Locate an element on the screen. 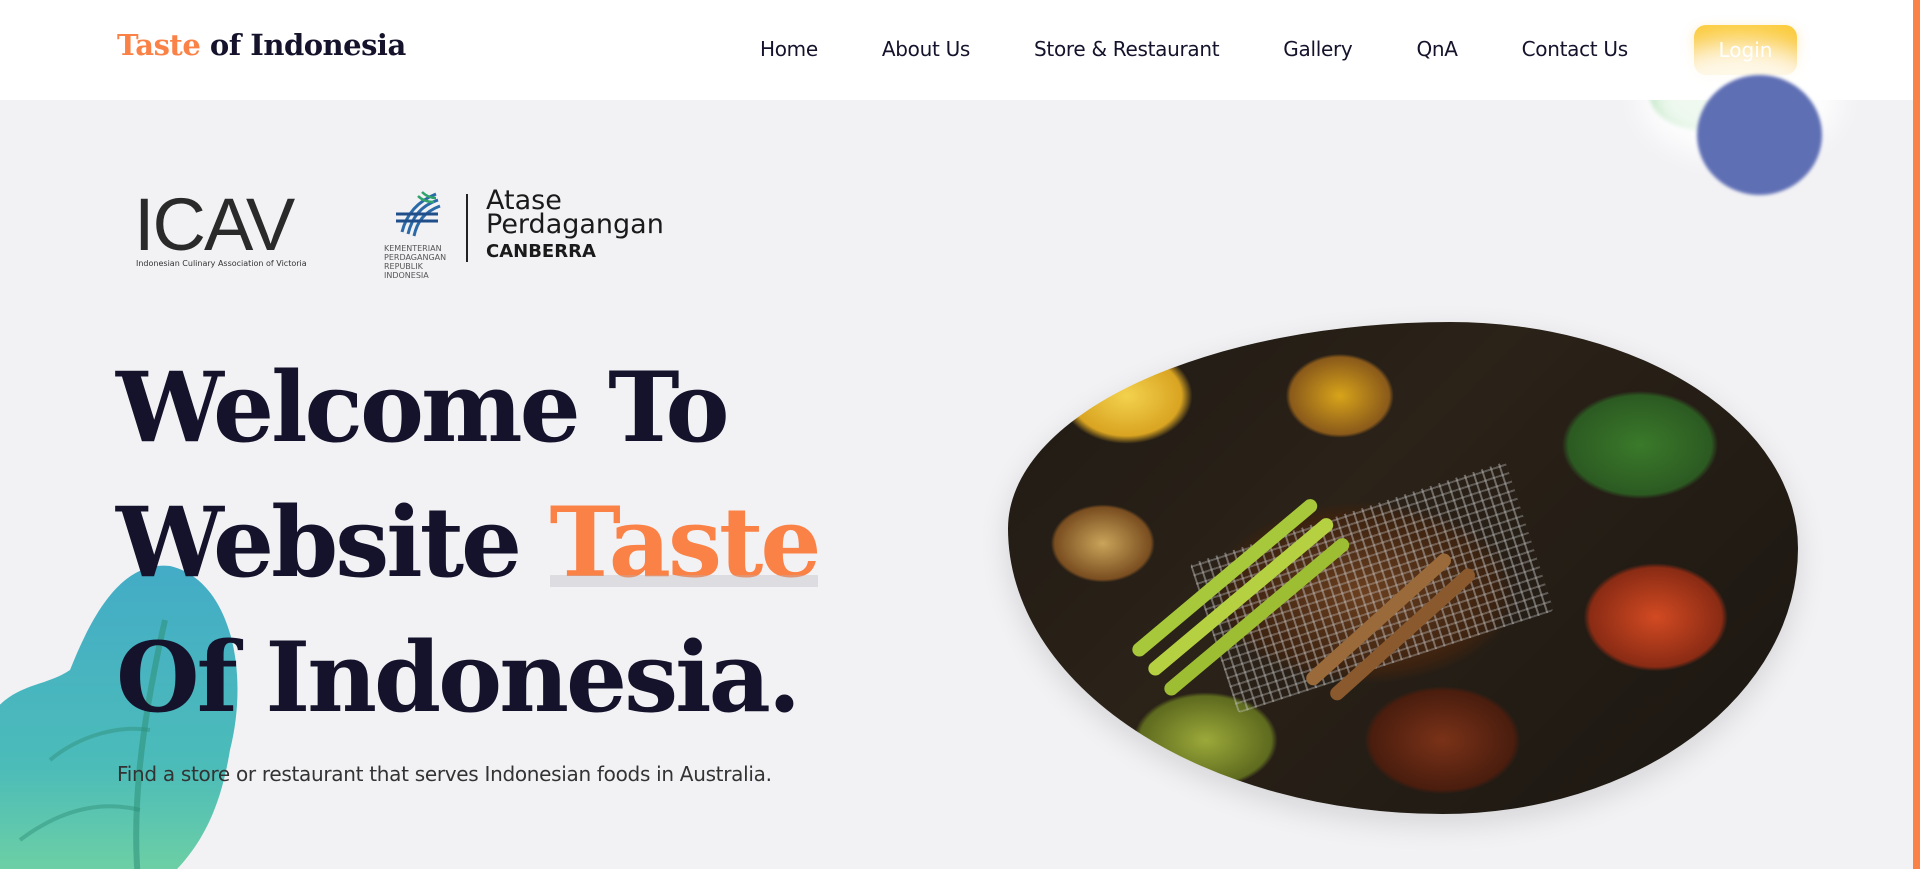 The height and width of the screenshot is (869, 1920). logo-divider is located at coordinates (467, 228).